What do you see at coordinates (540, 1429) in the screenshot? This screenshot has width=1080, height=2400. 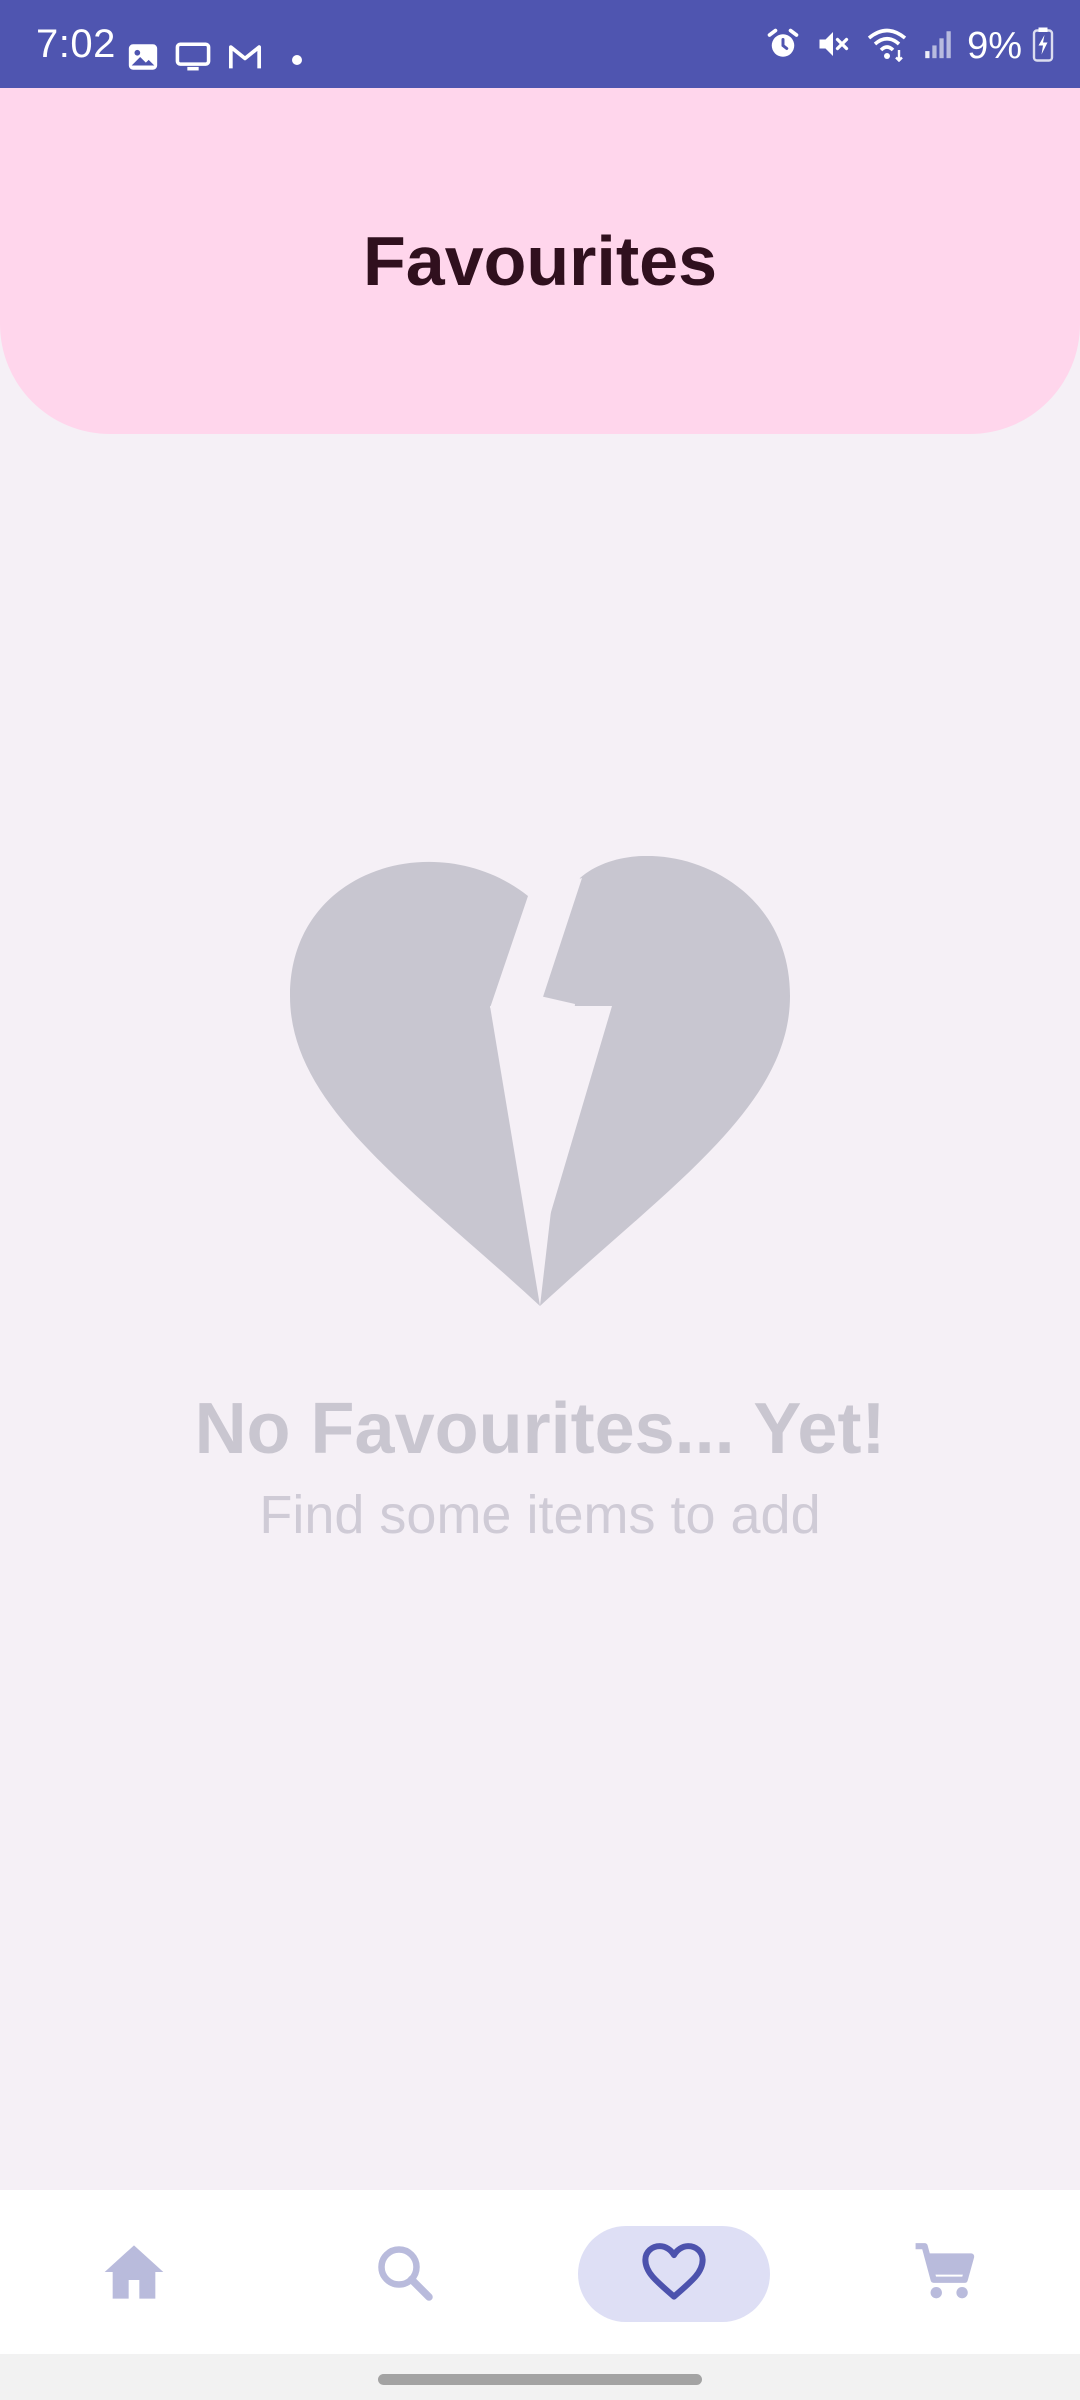 I see `empty-state-title: No Favourites... Yet!` at bounding box center [540, 1429].